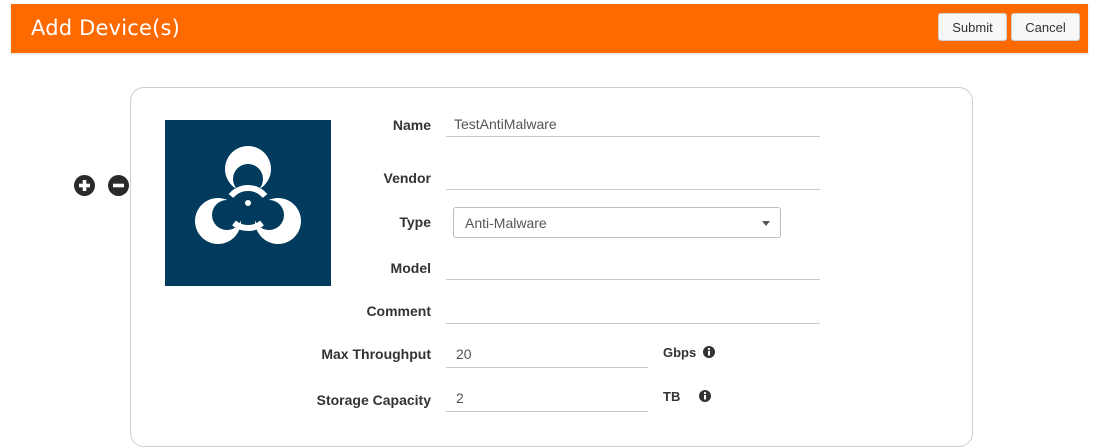 This screenshot has width=1103, height=447. I want to click on max-throughput-label: Max Throughput, so click(376, 354).